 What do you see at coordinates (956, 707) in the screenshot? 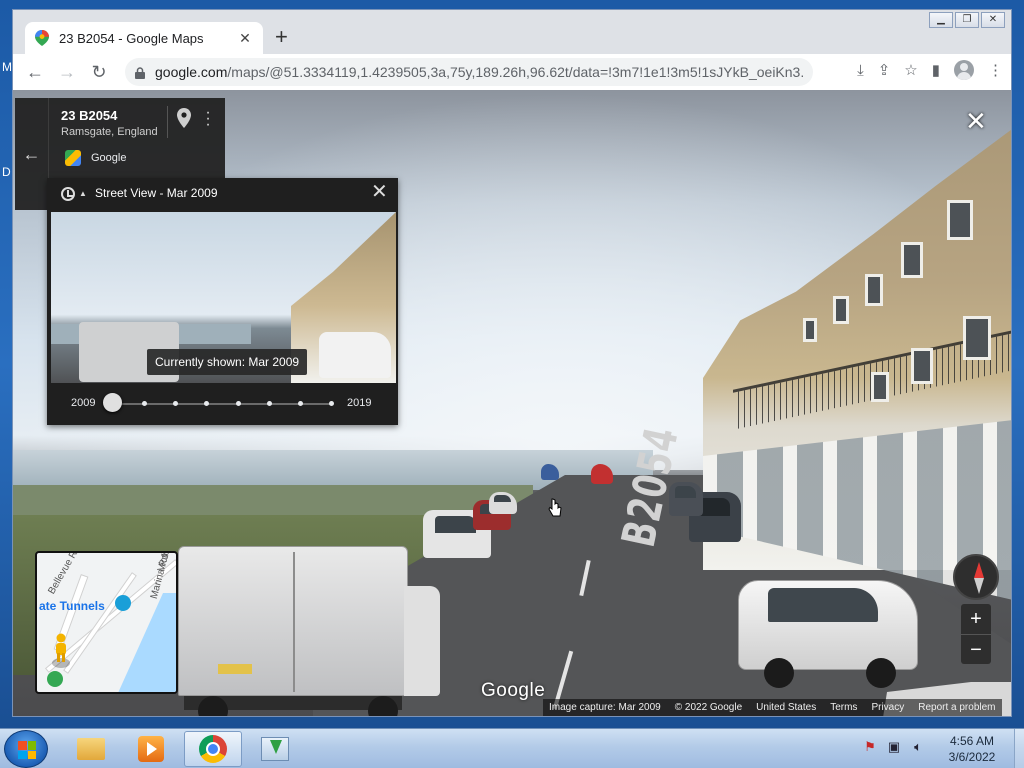
I see `report-problem-link: Report a problem` at bounding box center [956, 707].